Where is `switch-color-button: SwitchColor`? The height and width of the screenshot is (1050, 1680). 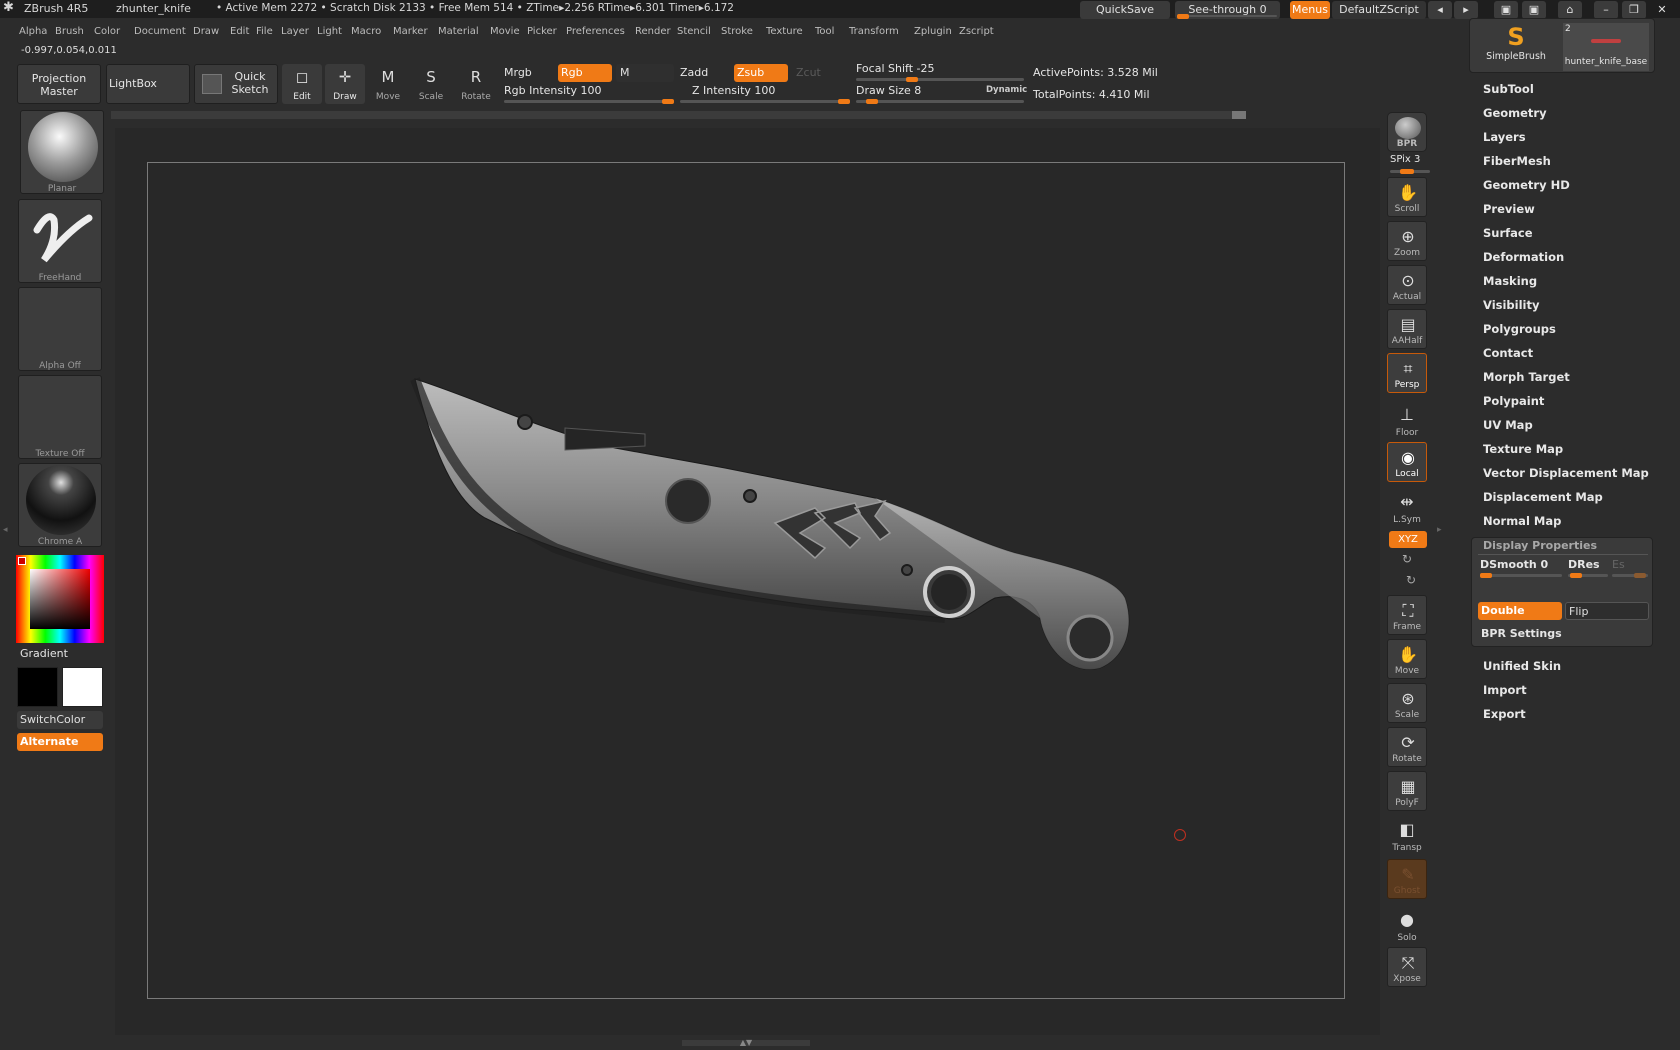
switch-color-button: SwitchColor is located at coordinates (60, 720).